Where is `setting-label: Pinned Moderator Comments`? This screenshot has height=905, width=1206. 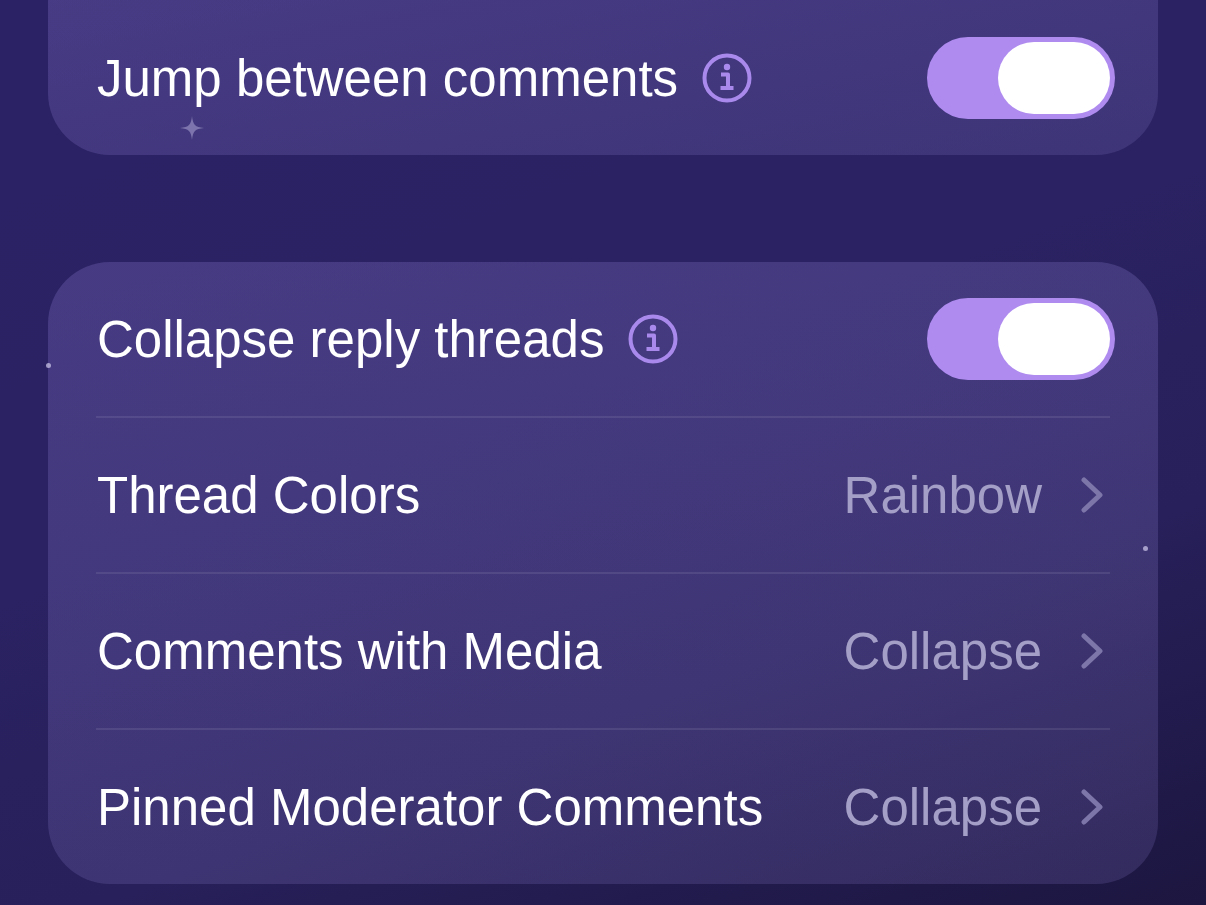
setting-label: Pinned Moderator Comments is located at coordinates (430, 807).